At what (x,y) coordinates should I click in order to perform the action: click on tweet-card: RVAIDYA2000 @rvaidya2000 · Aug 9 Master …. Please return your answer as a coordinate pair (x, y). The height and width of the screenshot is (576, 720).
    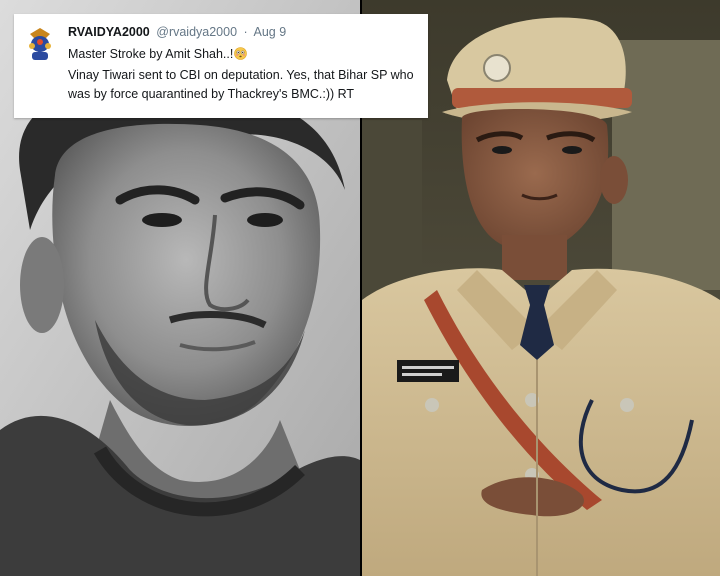
    Looking at the image, I should click on (221, 66).